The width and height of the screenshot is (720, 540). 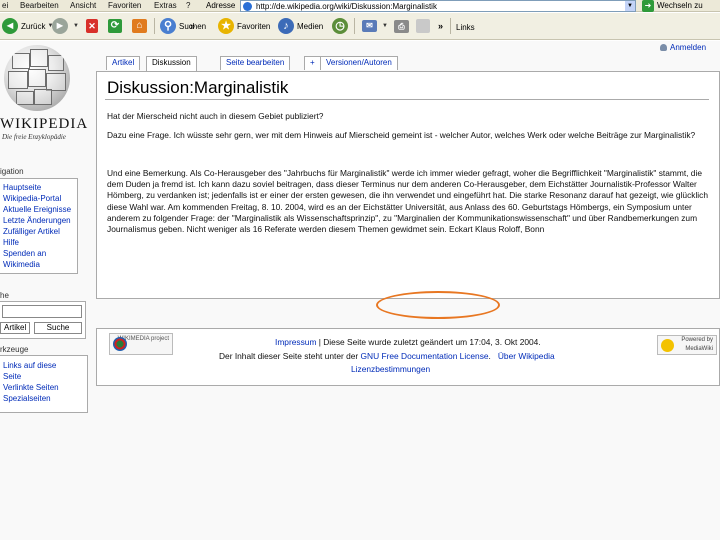 I want to click on tab-edit: Seite bearbeiten, so click(x=255, y=63).